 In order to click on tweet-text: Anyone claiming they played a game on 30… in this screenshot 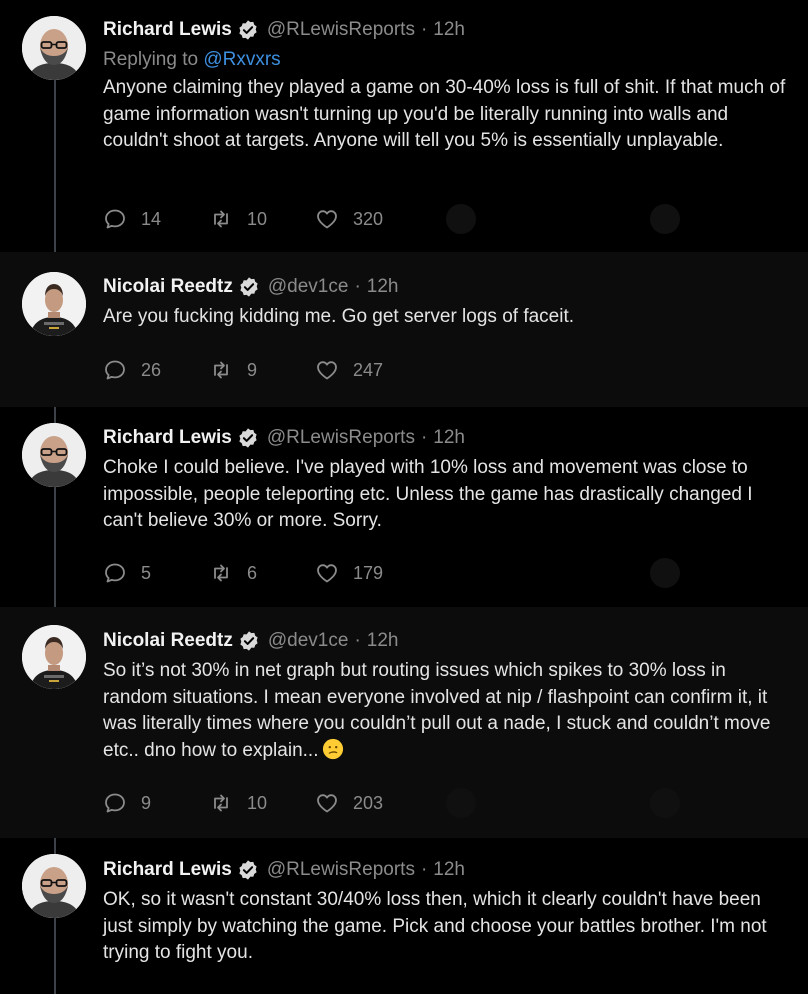, I will do `click(444, 114)`.